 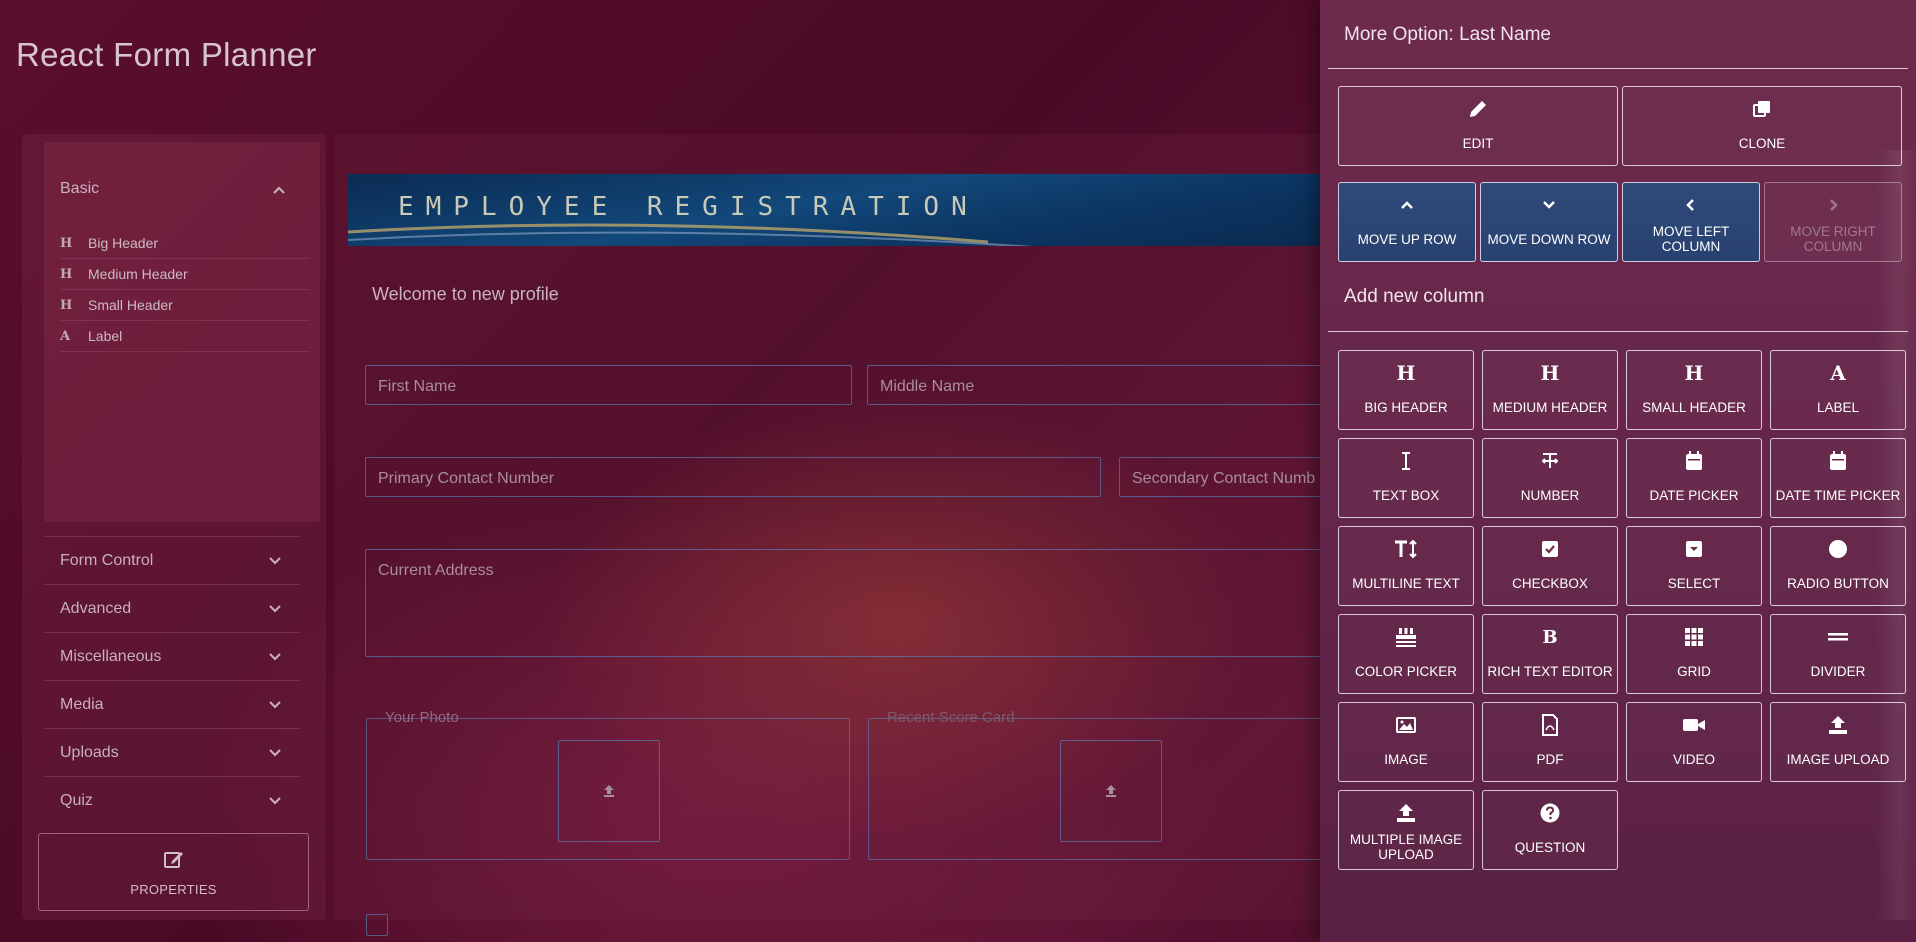 What do you see at coordinates (1406, 478) in the screenshot?
I see `add-text-box-button: TEXT BOX` at bounding box center [1406, 478].